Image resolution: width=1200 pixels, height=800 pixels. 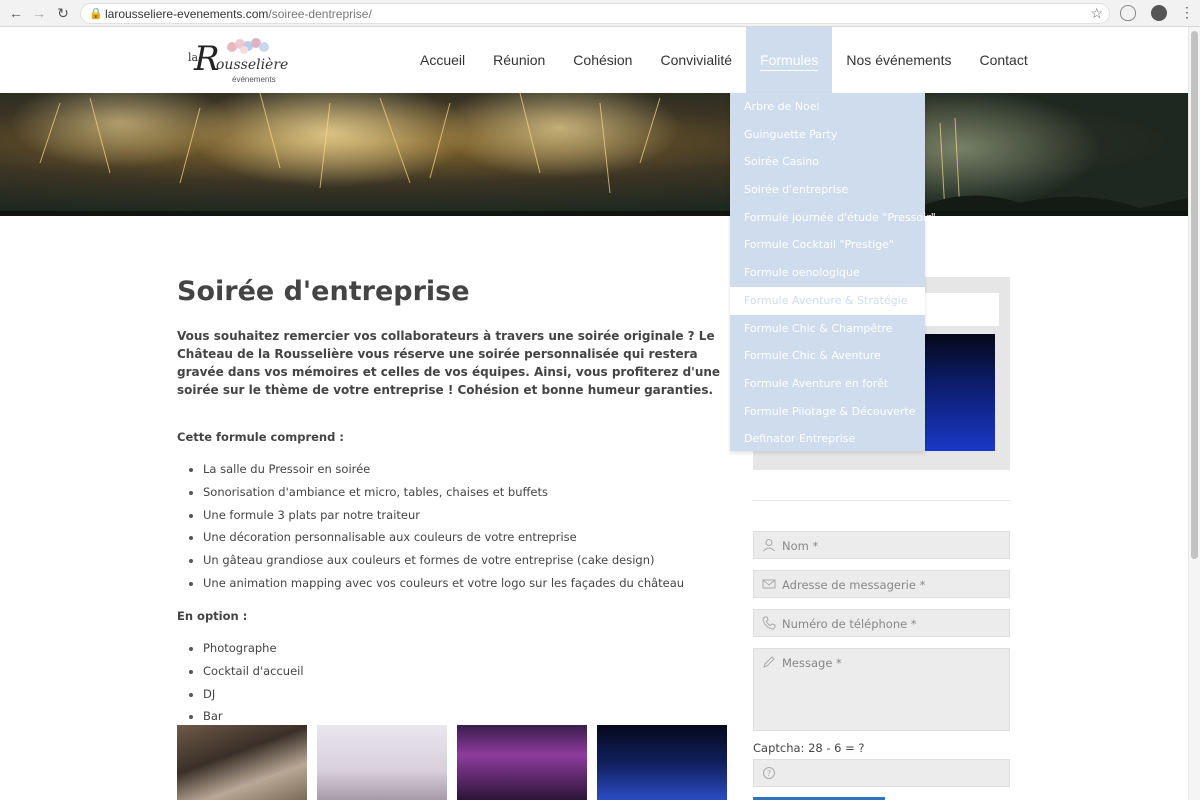 I want to click on reload-icon: ↻, so click(x=63, y=13).